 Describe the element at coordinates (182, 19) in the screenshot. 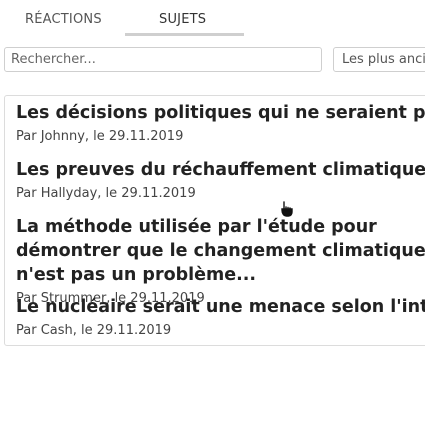

I see `tab-sujets: SUJETS` at that location.